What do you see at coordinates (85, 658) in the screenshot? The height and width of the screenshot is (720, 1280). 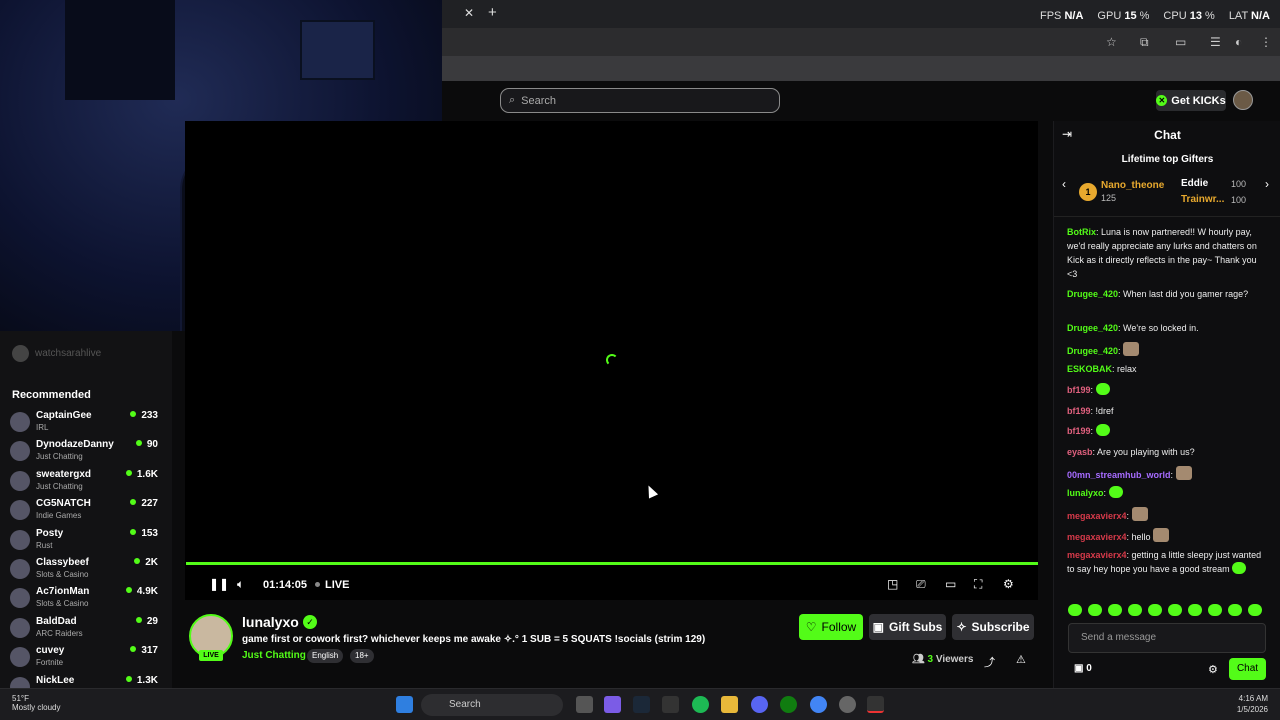 I see `sidebar-channel: cuvey Fortnite 317` at bounding box center [85, 658].